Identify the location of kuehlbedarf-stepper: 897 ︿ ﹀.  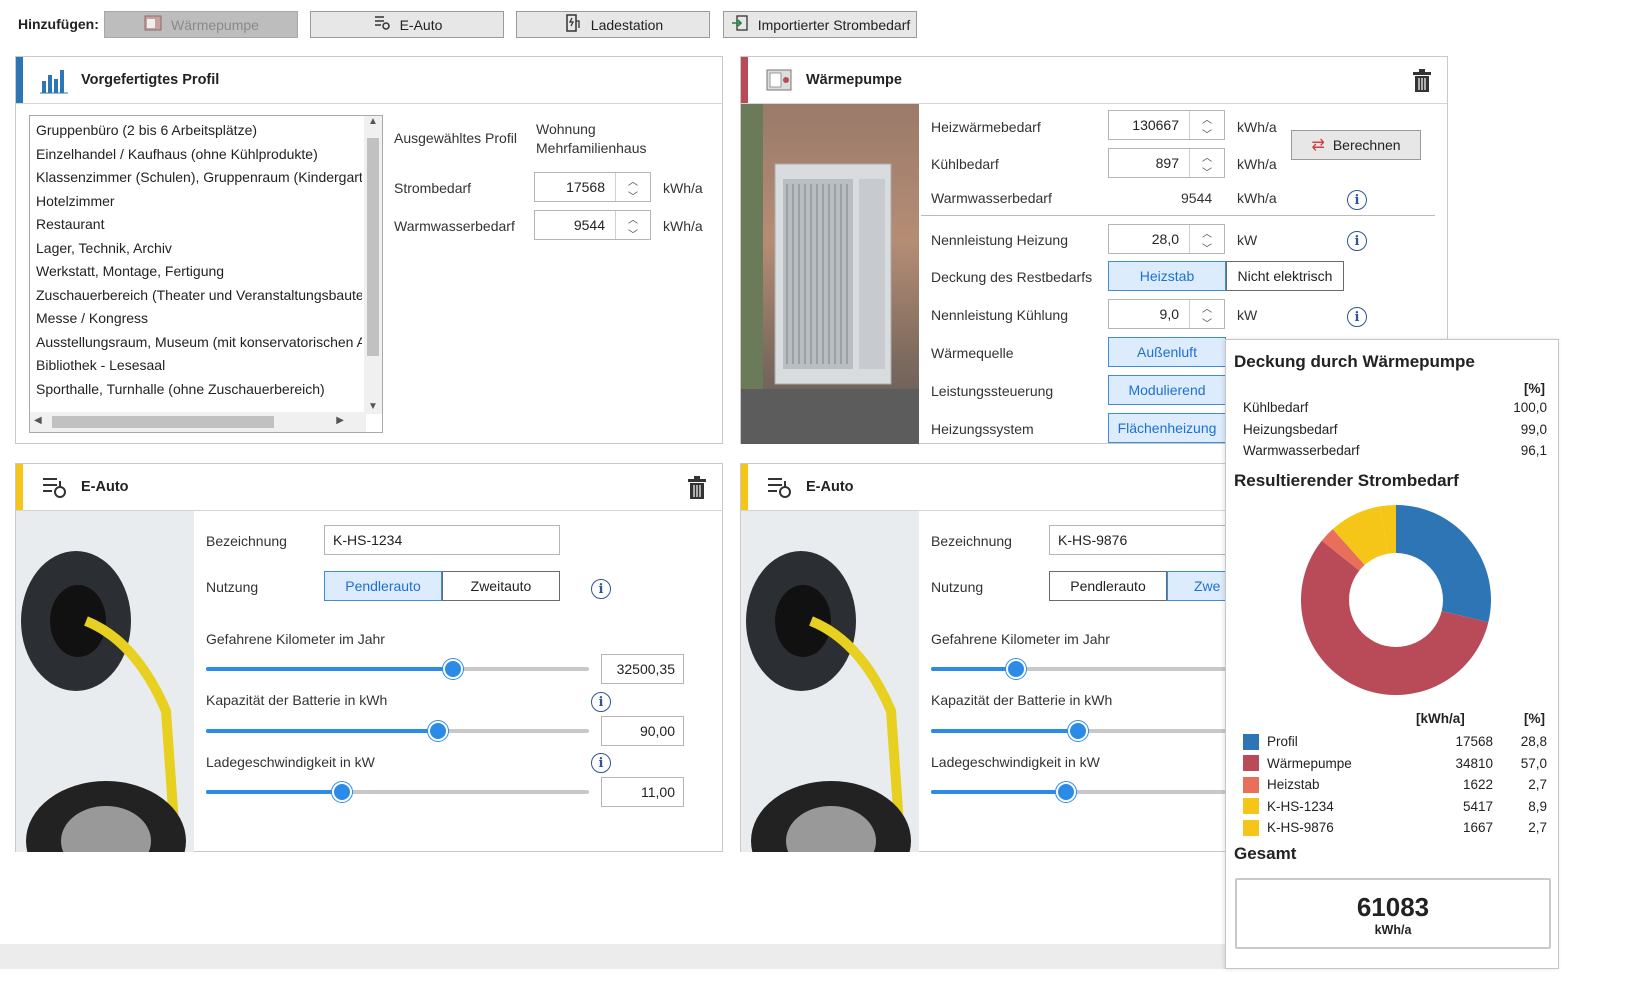
(1166, 163).